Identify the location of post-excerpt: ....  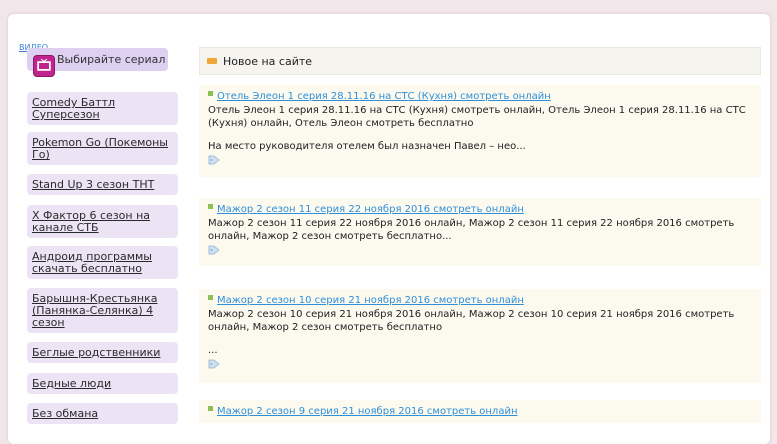
(213, 350).